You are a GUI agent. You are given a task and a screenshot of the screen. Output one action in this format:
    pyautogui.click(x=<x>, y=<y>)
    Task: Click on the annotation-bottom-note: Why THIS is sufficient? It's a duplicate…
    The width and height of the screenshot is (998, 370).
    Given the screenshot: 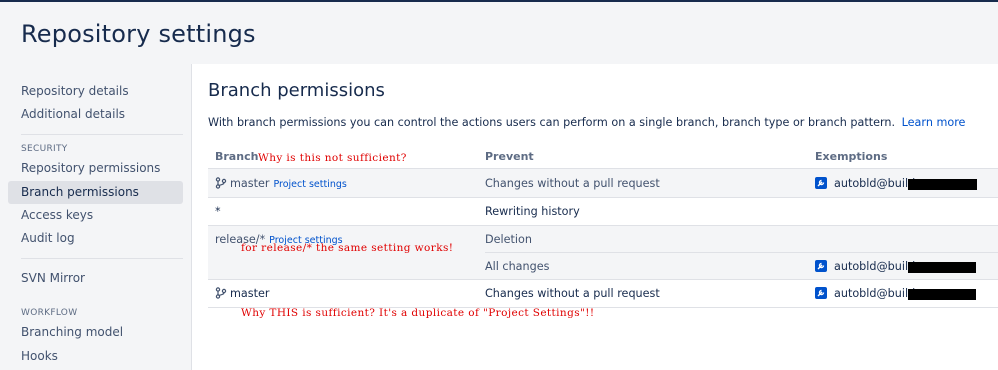 What is the action you would take?
    pyautogui.click(x=418, y=313)
    